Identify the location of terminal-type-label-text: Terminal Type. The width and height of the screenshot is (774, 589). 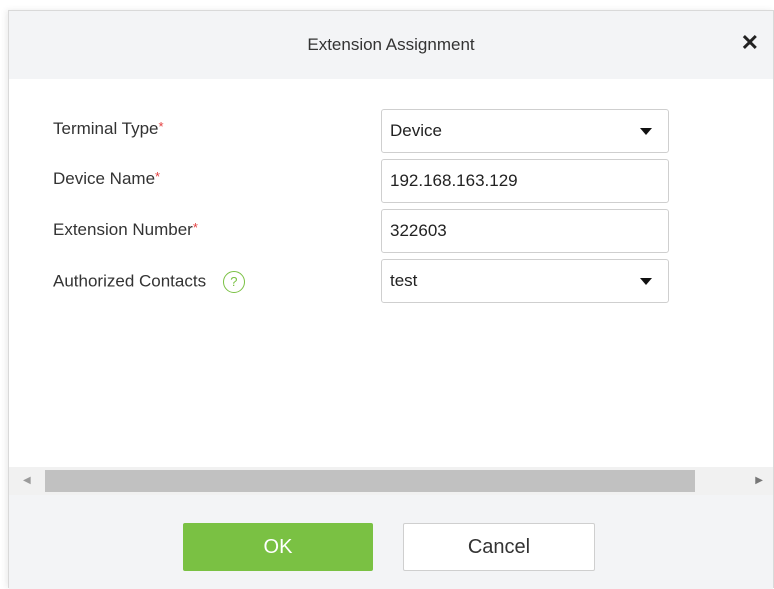
(106, 128).